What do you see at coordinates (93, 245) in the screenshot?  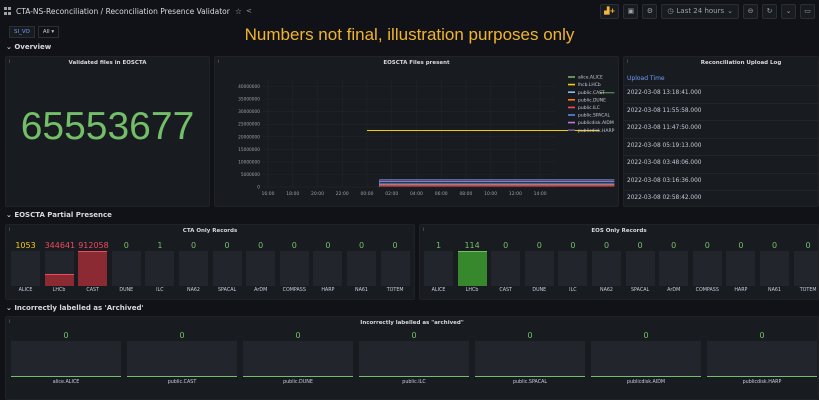 I see `stat-value: 912058` at bounding box center [93, 245].